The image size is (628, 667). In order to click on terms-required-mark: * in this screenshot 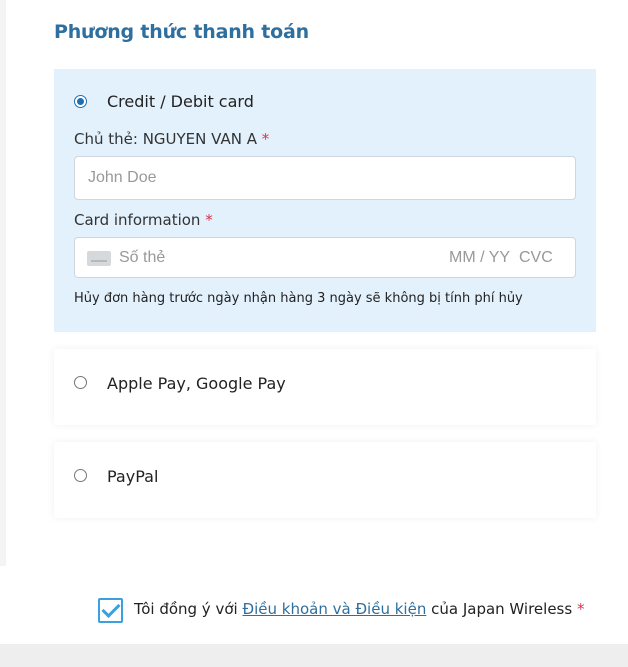, I will do `click(580, 609)`.